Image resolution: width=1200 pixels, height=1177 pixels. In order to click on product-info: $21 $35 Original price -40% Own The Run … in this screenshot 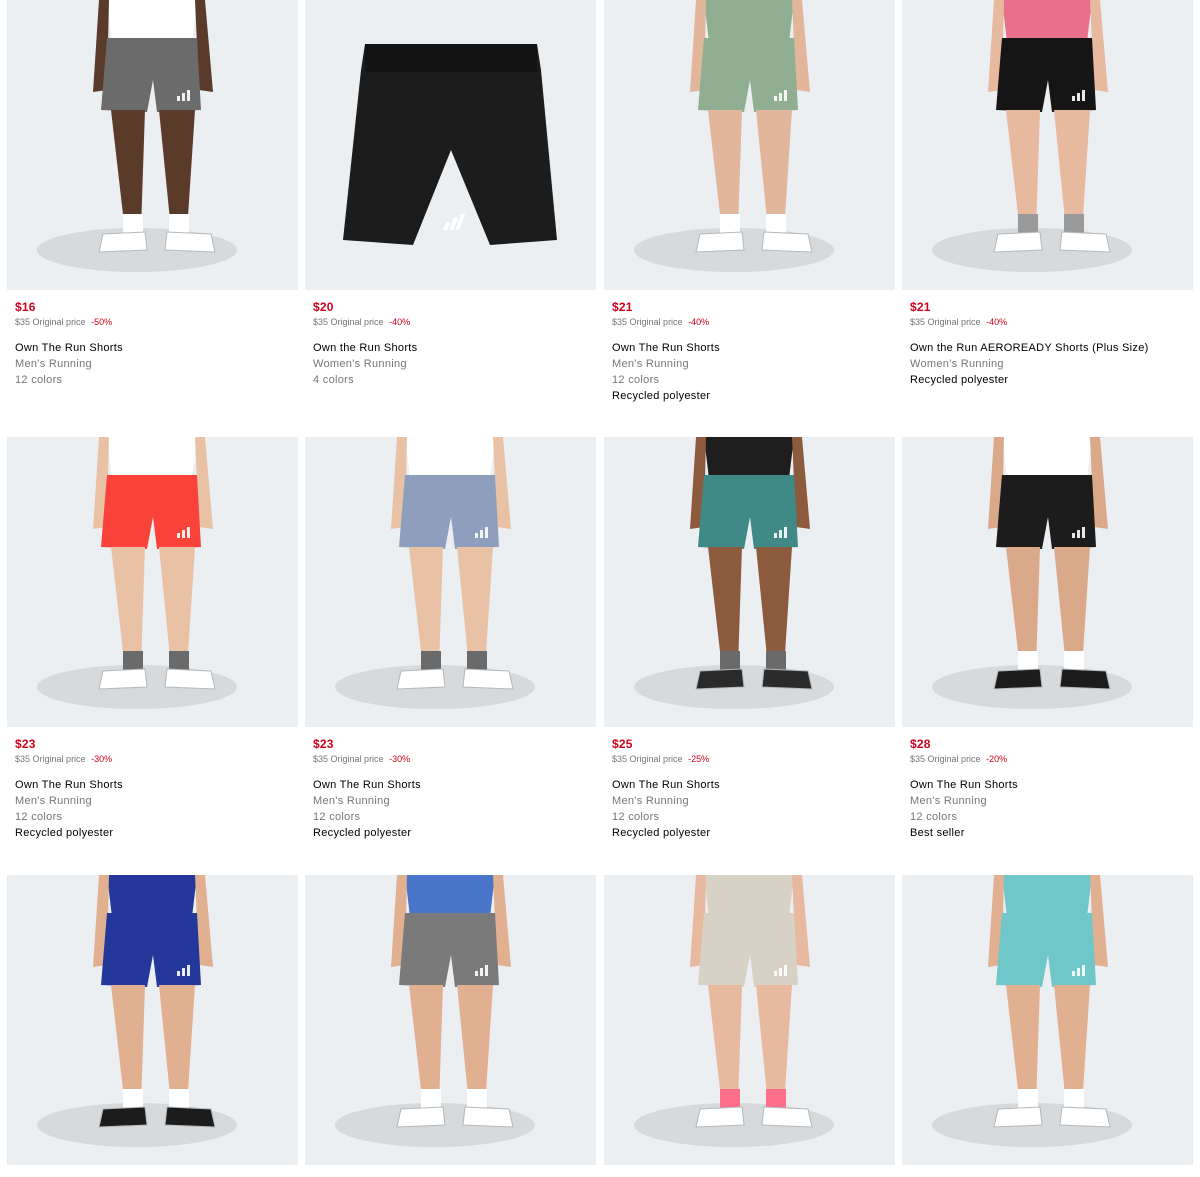, I will do `click(749, 351)`.